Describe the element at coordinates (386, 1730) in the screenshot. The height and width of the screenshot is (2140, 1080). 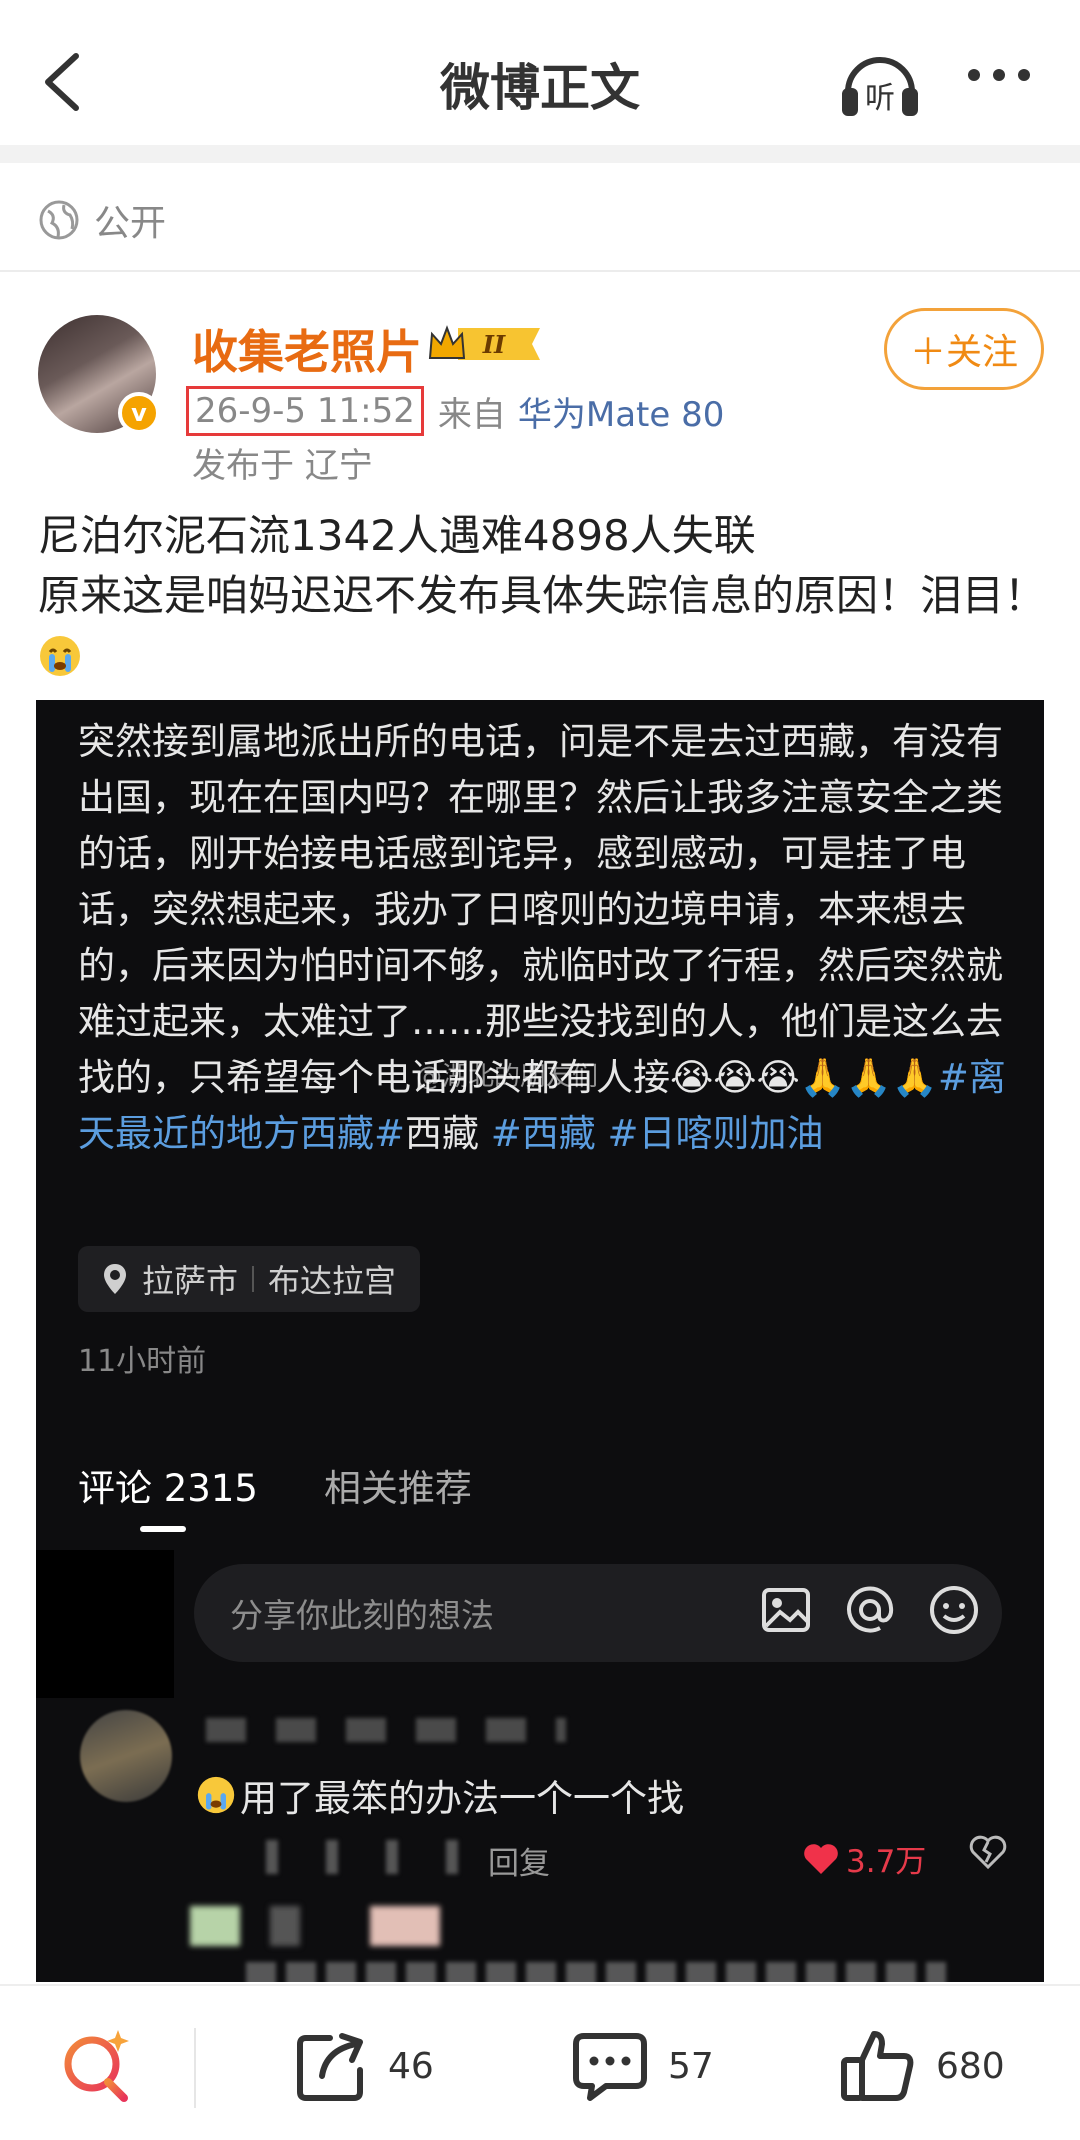
I see `blurred-username` at that location.